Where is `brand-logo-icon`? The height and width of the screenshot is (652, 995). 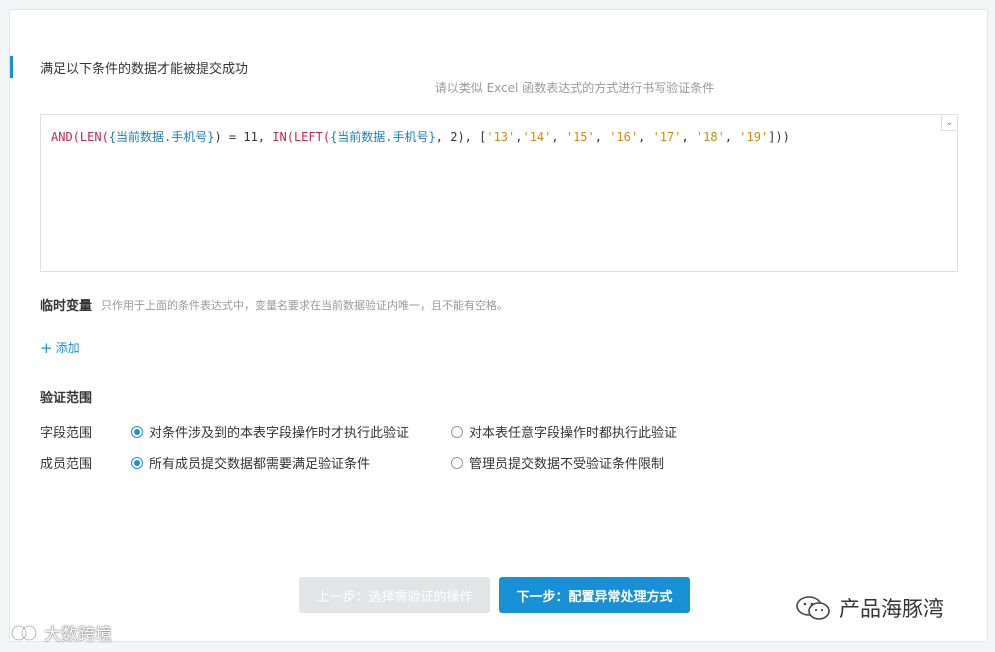
brand-logo-icon is located at coordinates (24, 632).